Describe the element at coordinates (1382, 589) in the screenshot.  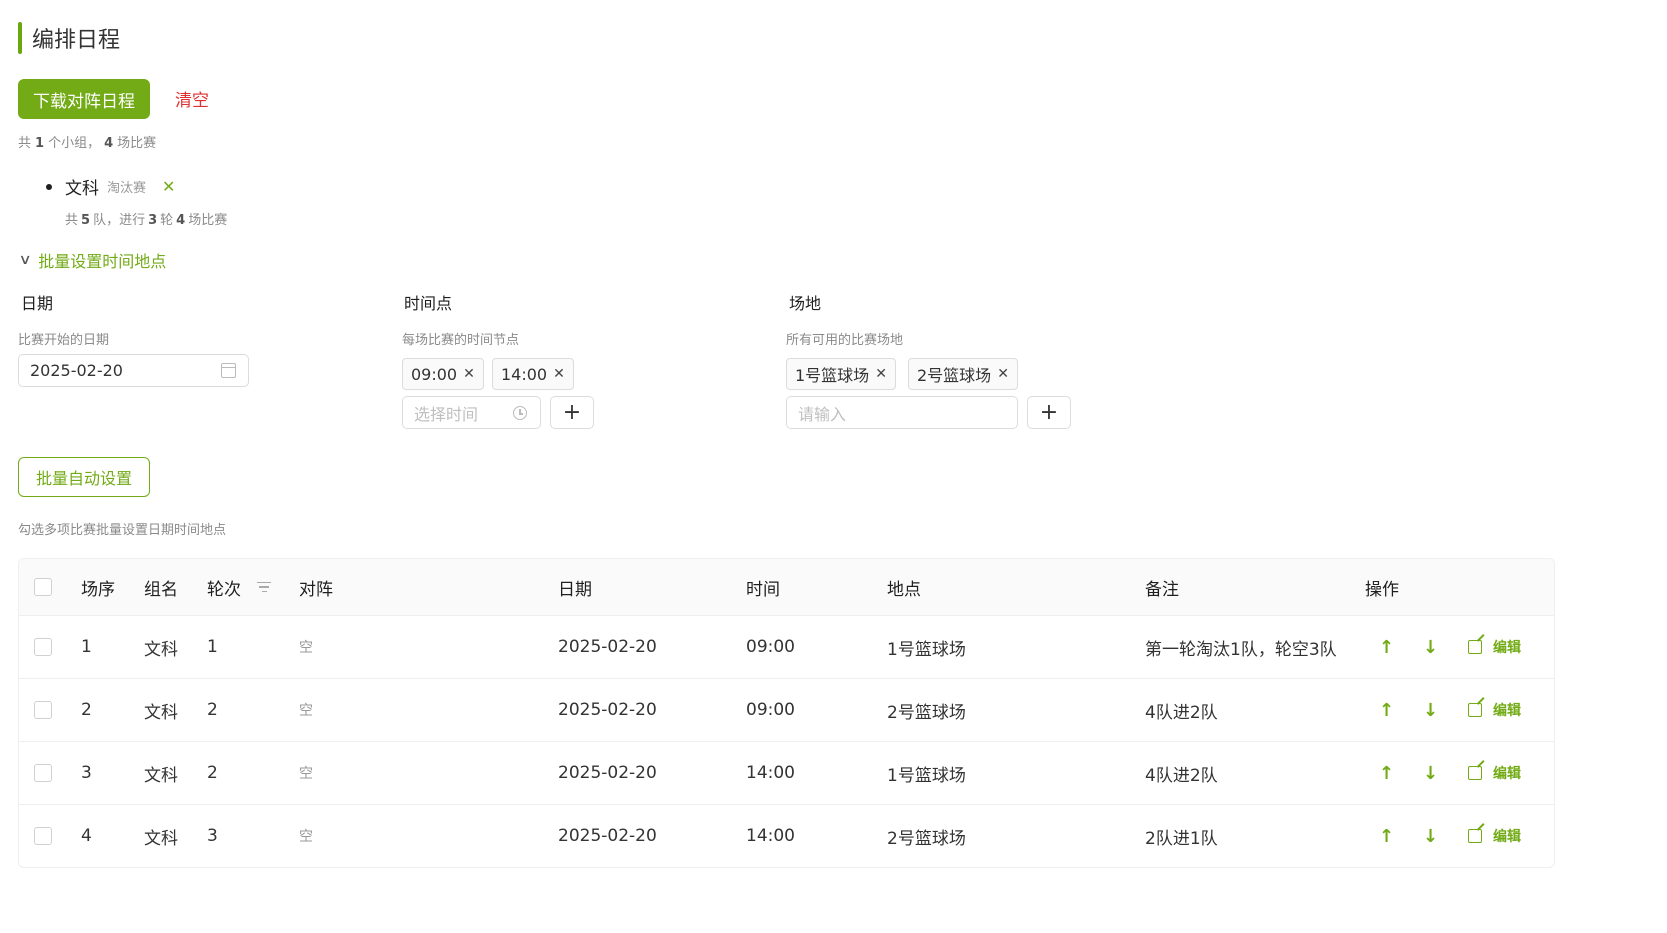
I see `column-header-actions: 操作` at that location.